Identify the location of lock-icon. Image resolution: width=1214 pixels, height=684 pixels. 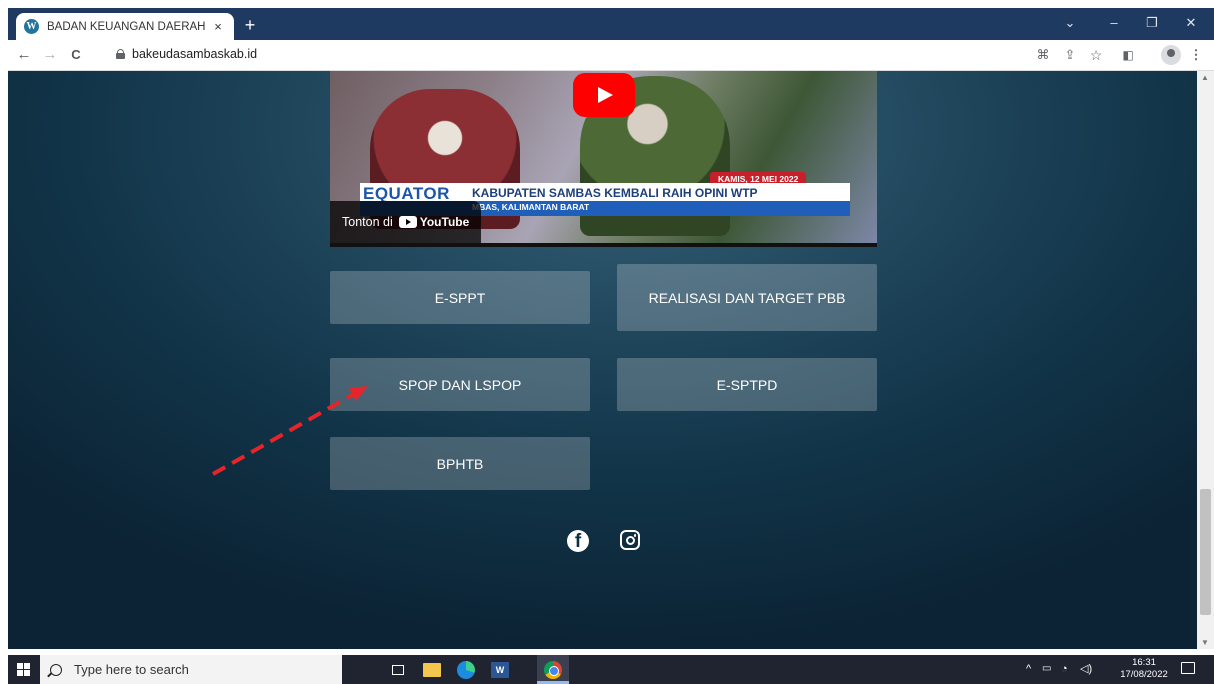
(120, 54).